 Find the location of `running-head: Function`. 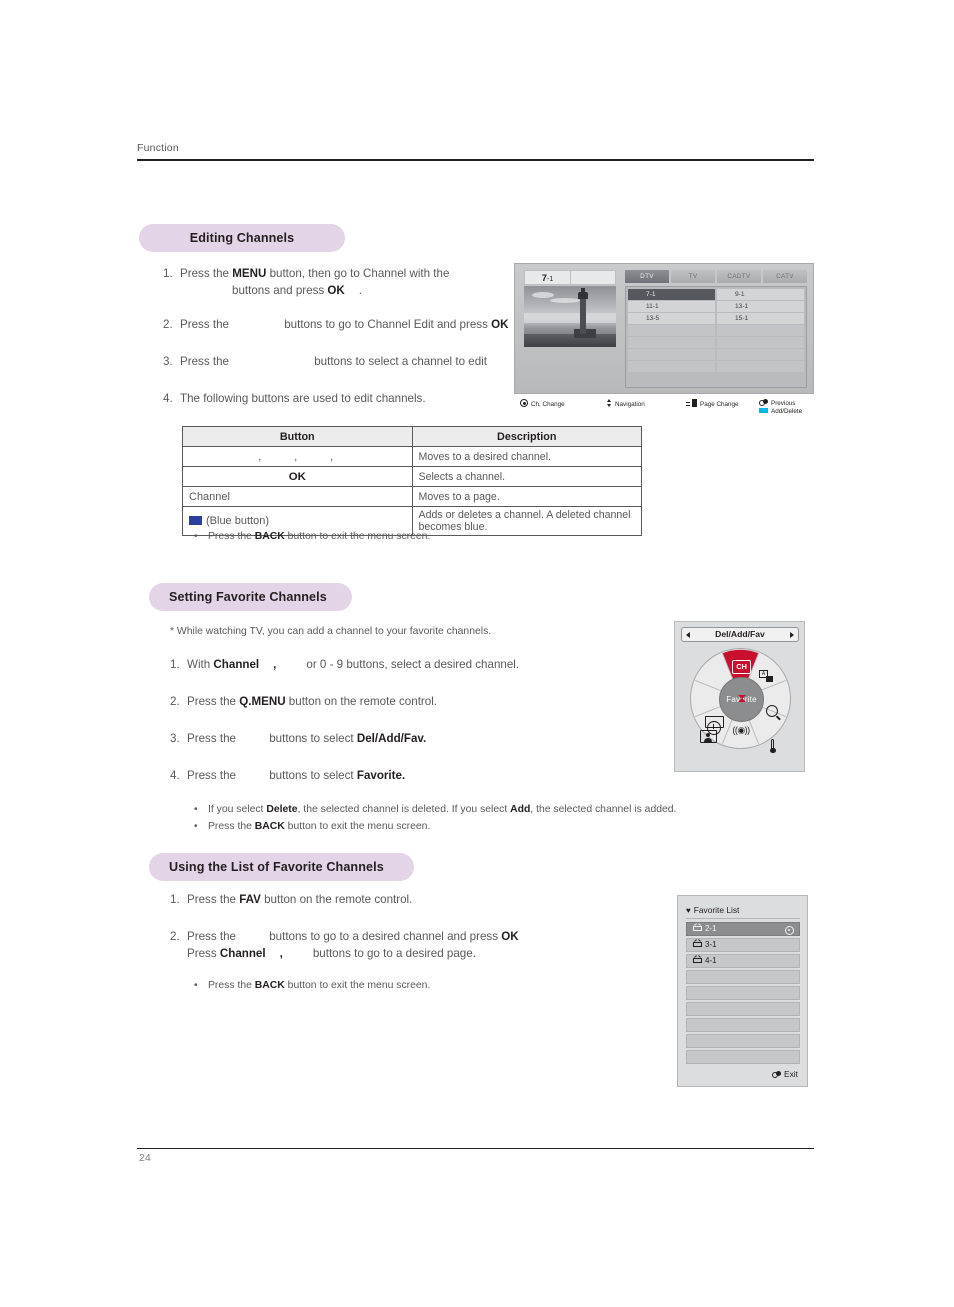

running-head: Function is located at coordinates (158, 148).